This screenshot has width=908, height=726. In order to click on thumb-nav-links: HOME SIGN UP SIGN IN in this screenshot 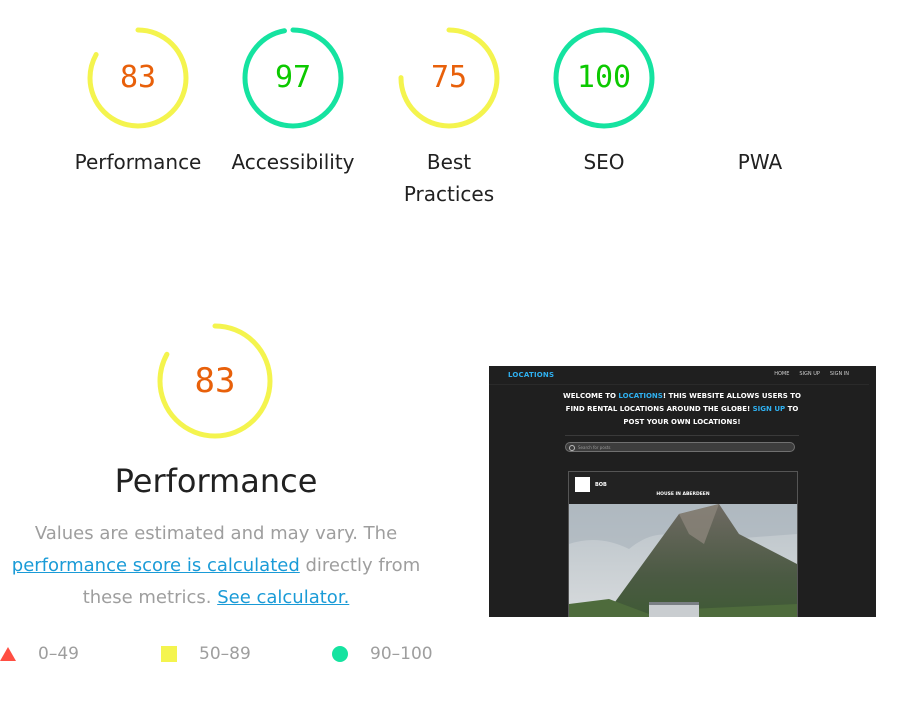, I will do `click(811, 374)`.